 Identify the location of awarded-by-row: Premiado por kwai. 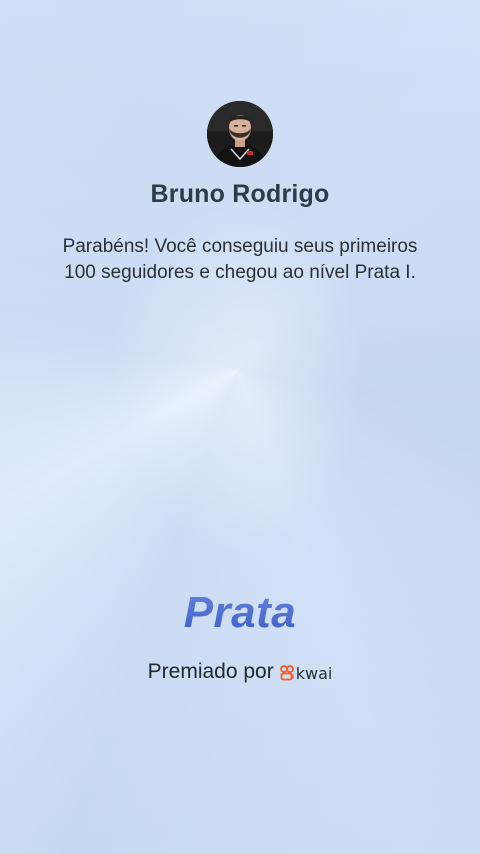
(240, 672).